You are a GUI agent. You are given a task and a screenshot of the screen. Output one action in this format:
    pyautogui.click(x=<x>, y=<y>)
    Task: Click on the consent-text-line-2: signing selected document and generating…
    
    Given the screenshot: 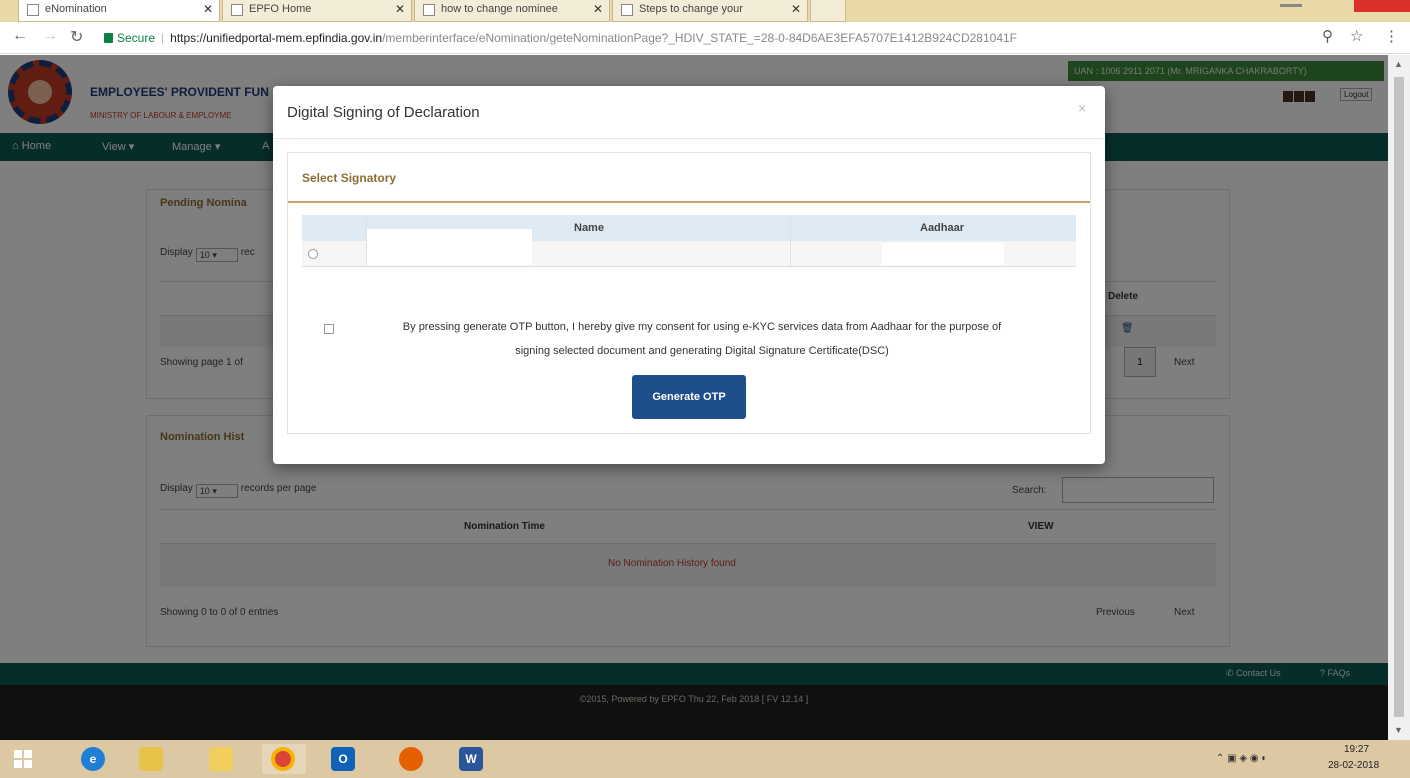 What is the action you would take?
    pyautogui.click(x=702, y=351)
    